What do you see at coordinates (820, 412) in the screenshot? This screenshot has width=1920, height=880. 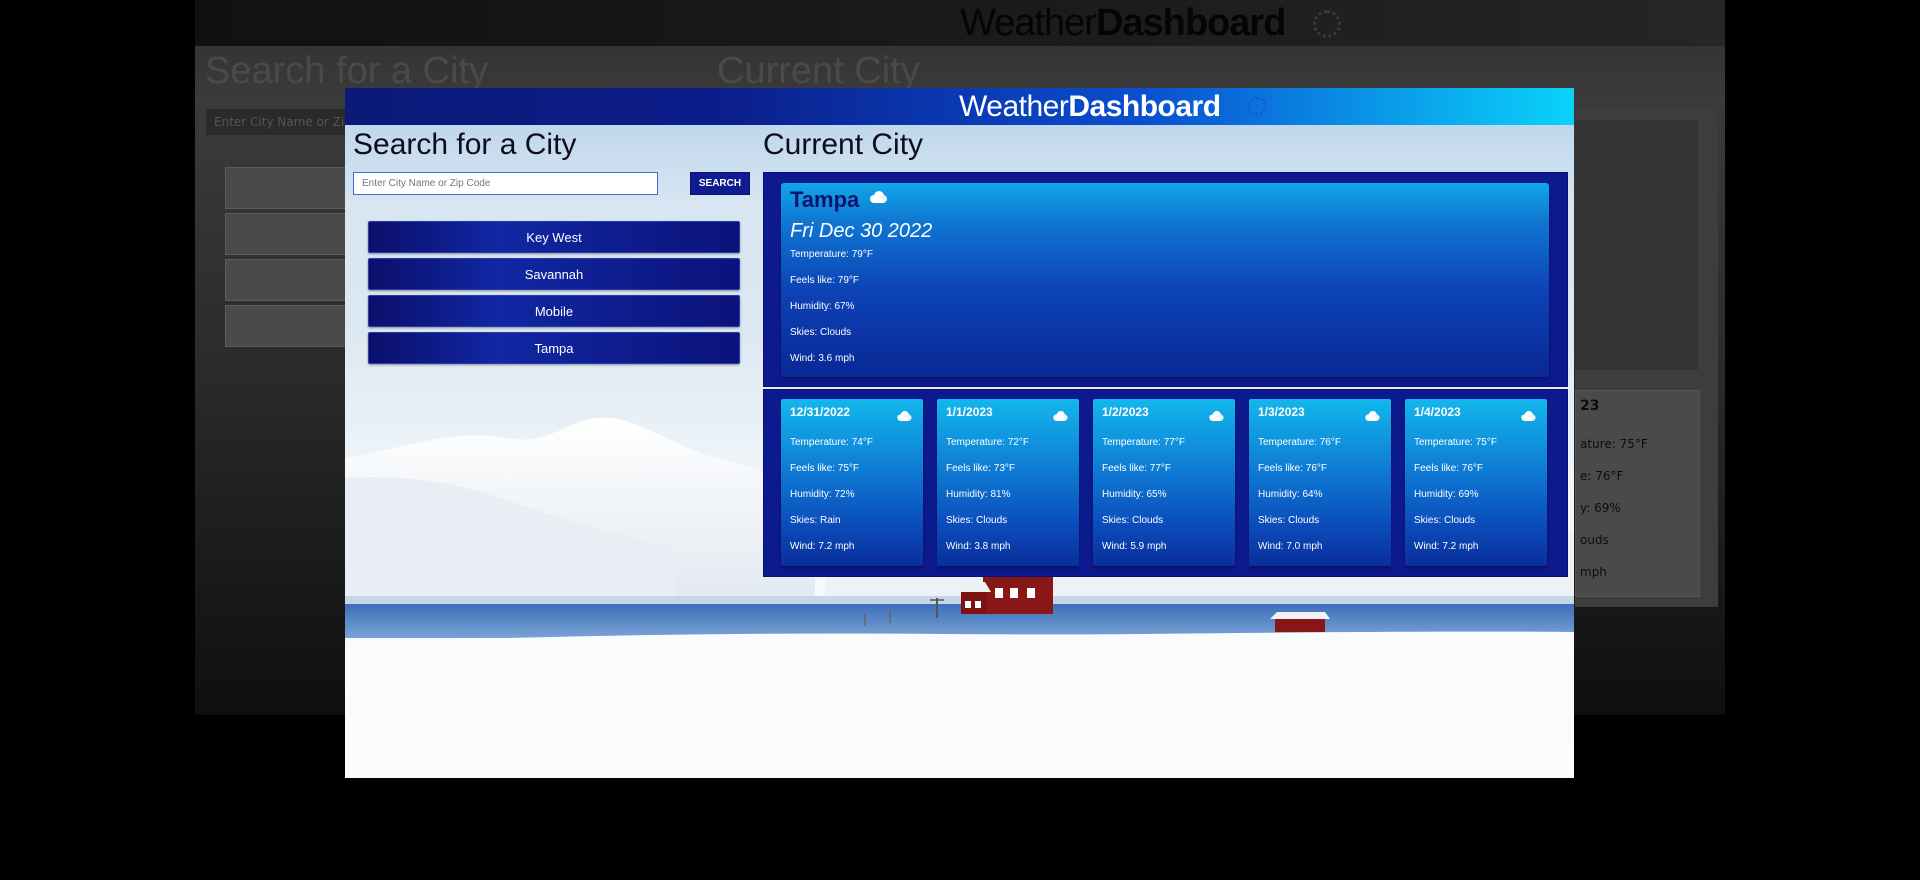 I see `forecast-date: 12/31/2022` at bounding box center [820, 412].